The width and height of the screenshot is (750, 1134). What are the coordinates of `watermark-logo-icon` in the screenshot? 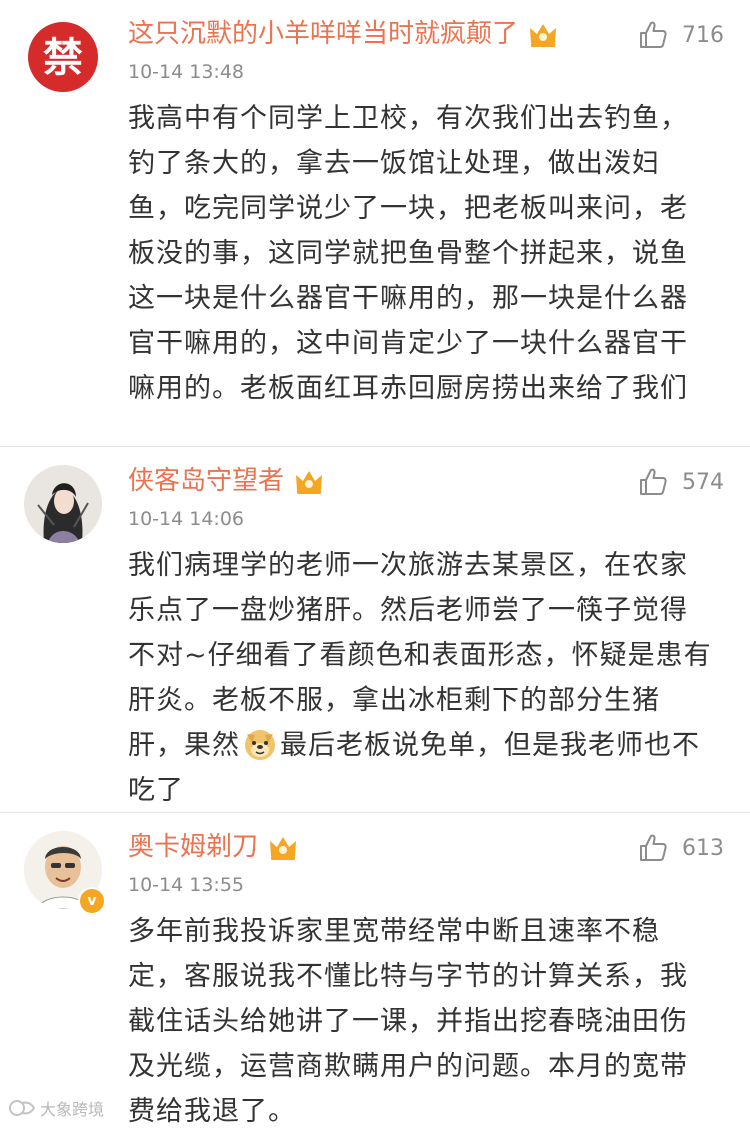 It's located at (22, 1108).